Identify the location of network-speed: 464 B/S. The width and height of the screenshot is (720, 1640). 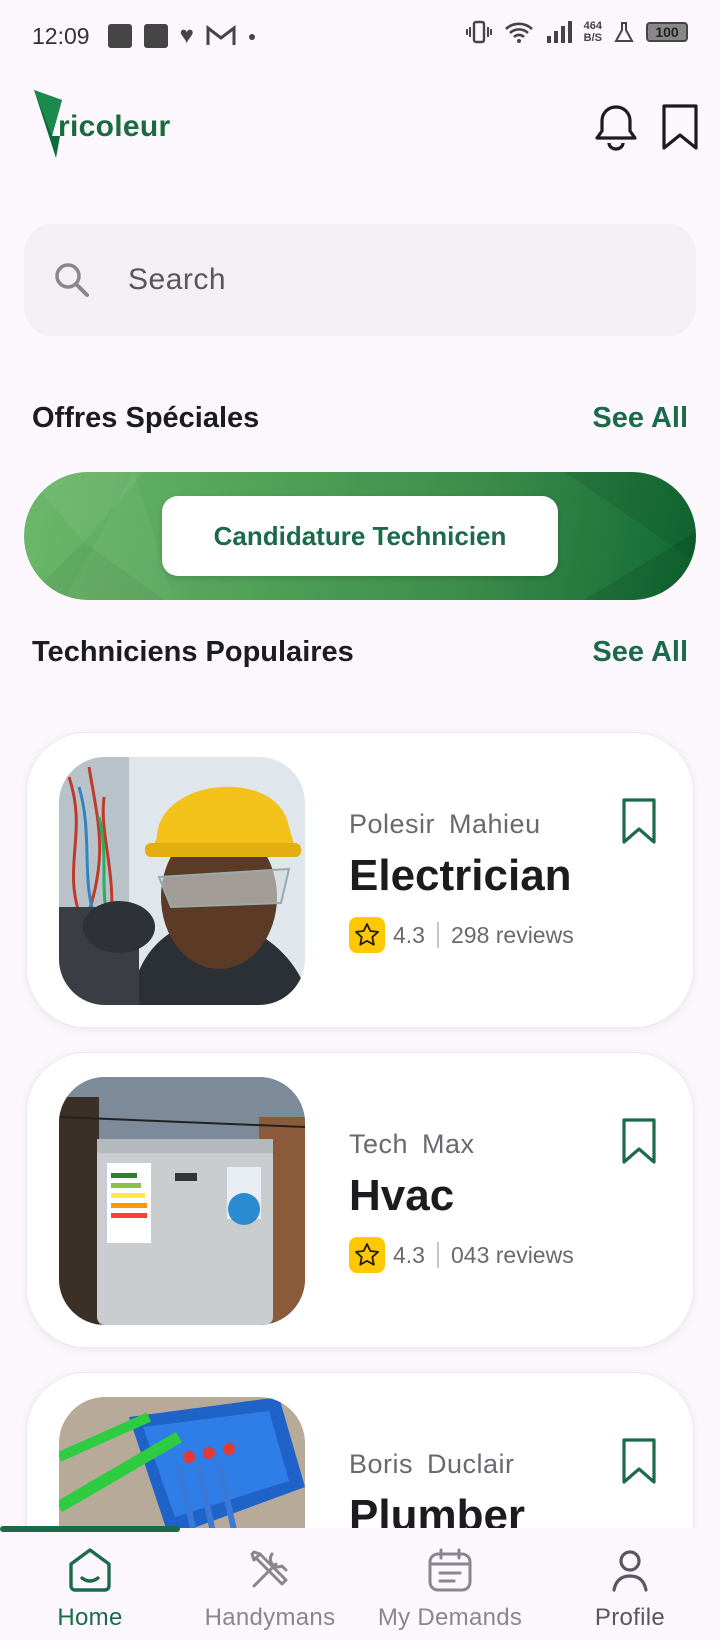
(593, 32).